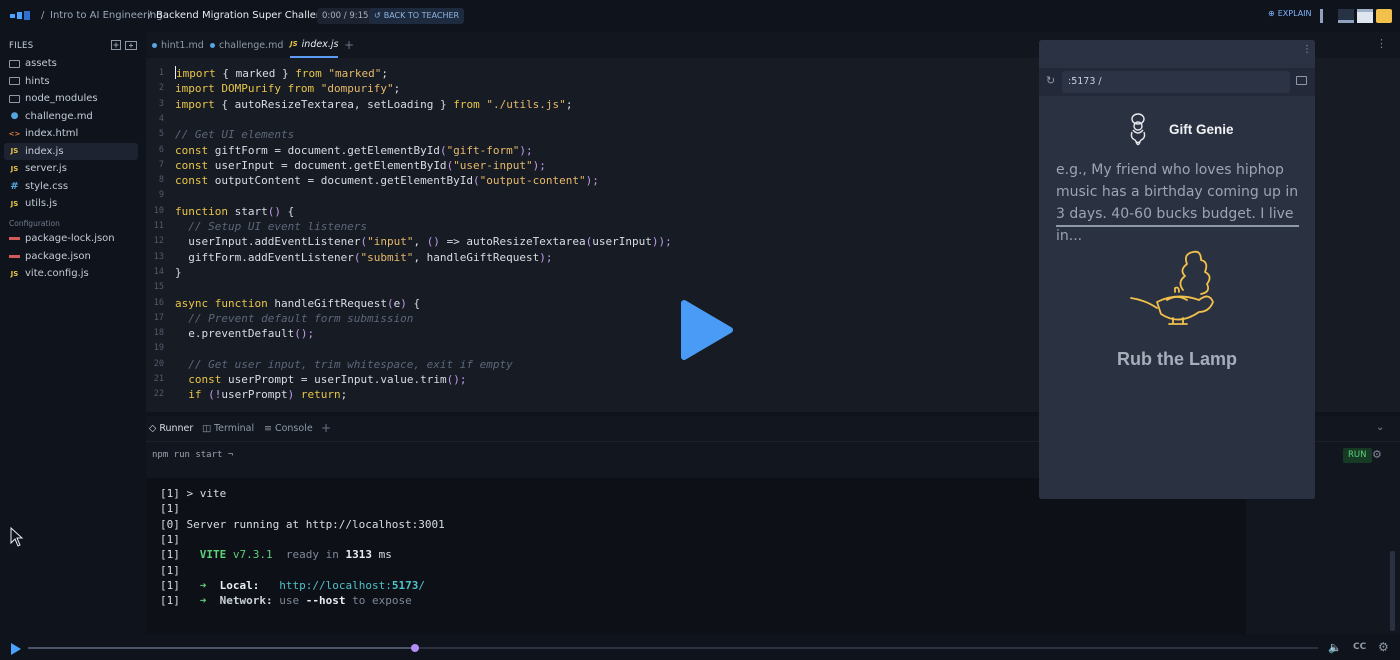 The image size is (1400, 660). What do you see at coordinates (158, 241) in the screenshot?
I see `line-number: 12` at bounding box center [158, 241].